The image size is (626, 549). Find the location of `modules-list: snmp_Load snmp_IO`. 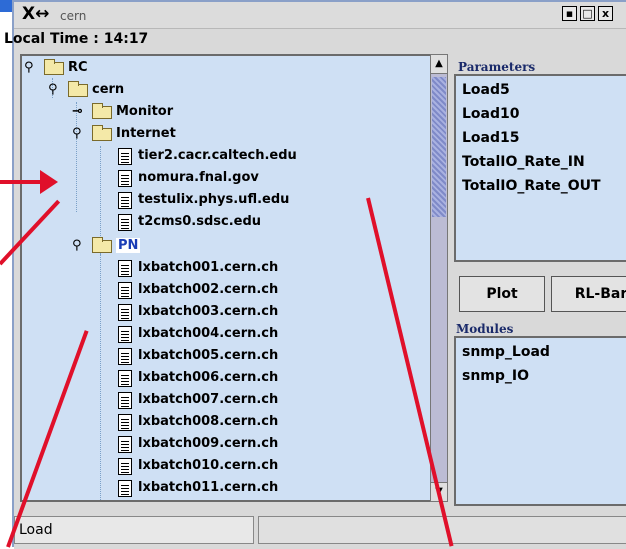

modules-list: snmp_Load snmp_IO is located at coordinates (540, 421).